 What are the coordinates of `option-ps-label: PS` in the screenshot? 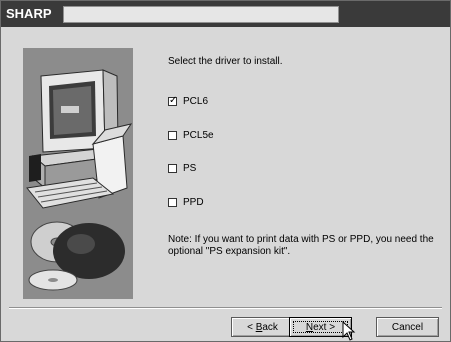 It's located at (190, 168).